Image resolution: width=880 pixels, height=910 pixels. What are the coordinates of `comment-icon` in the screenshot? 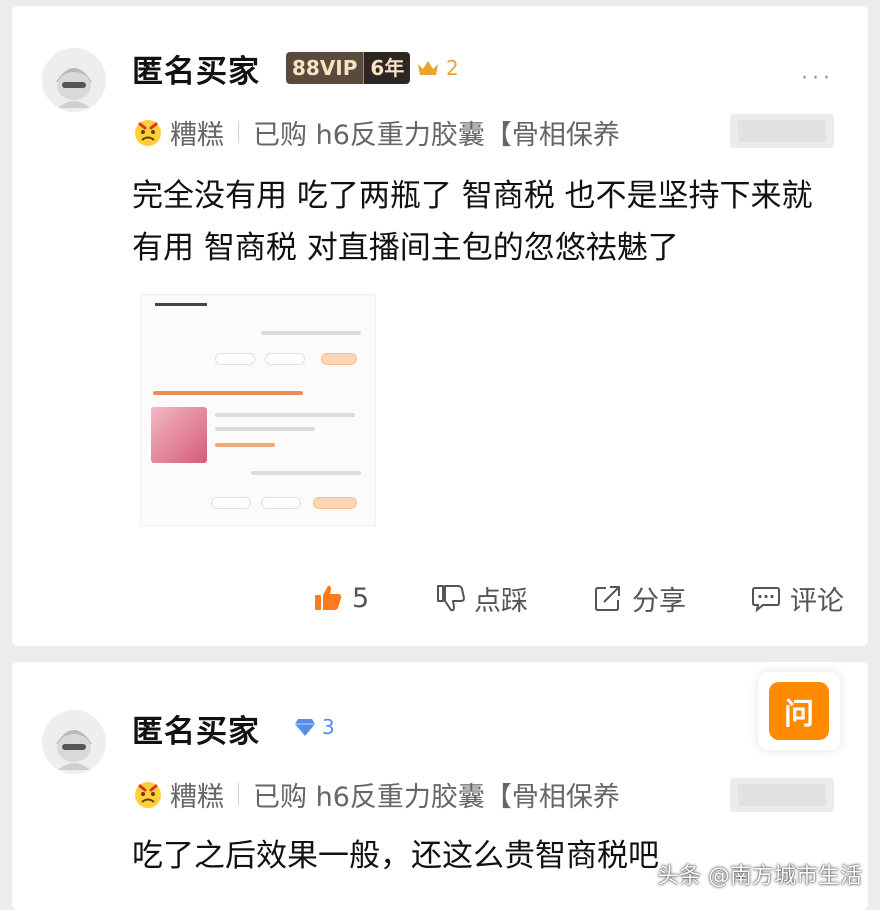 It's located at (766, 600).